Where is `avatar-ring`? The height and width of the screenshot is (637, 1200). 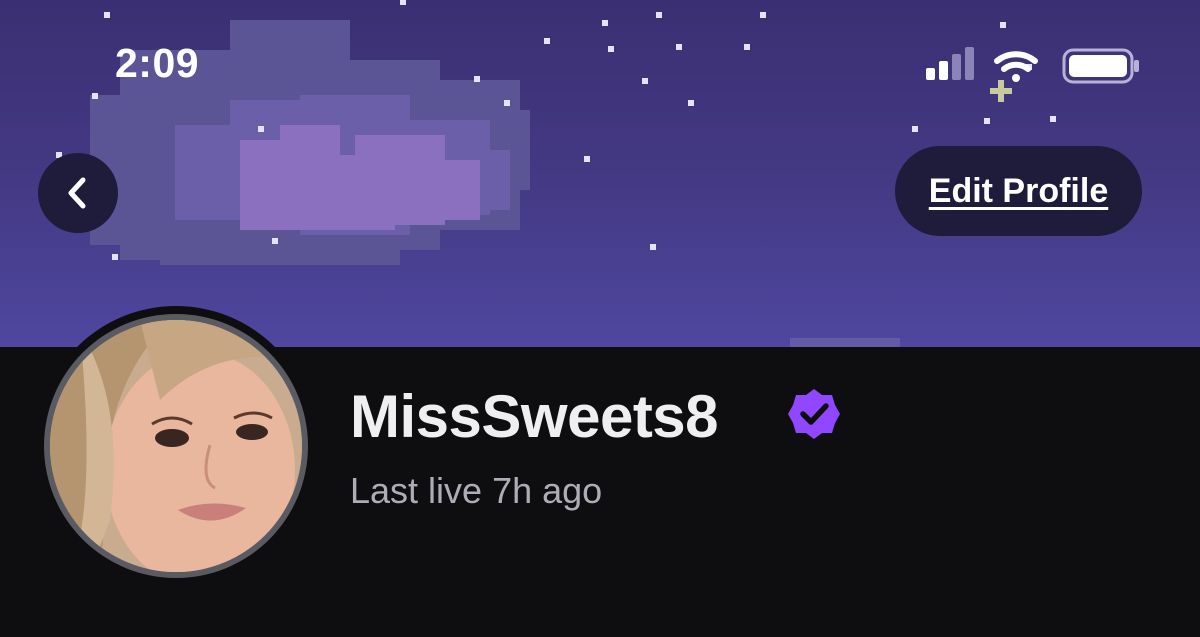
avatar-ring is located at coordinates (176, 446).